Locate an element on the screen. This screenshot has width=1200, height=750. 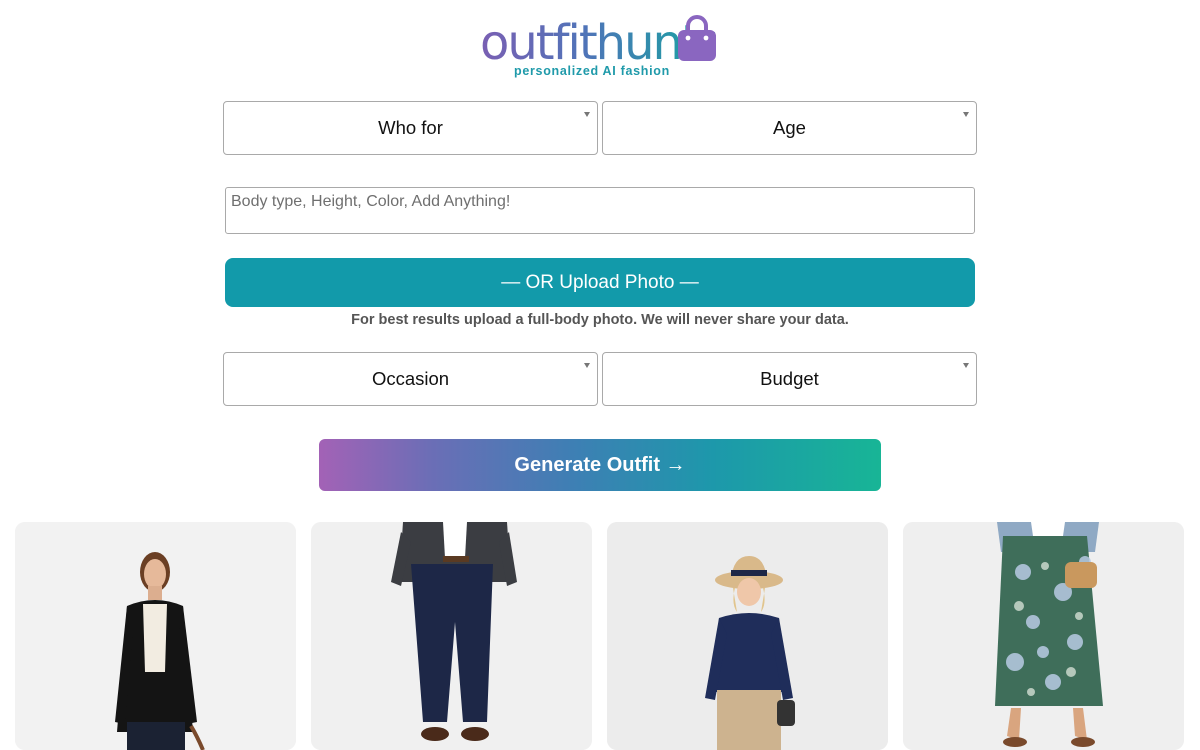
occasion-label: Occasion is located at coordinates (410, 378).